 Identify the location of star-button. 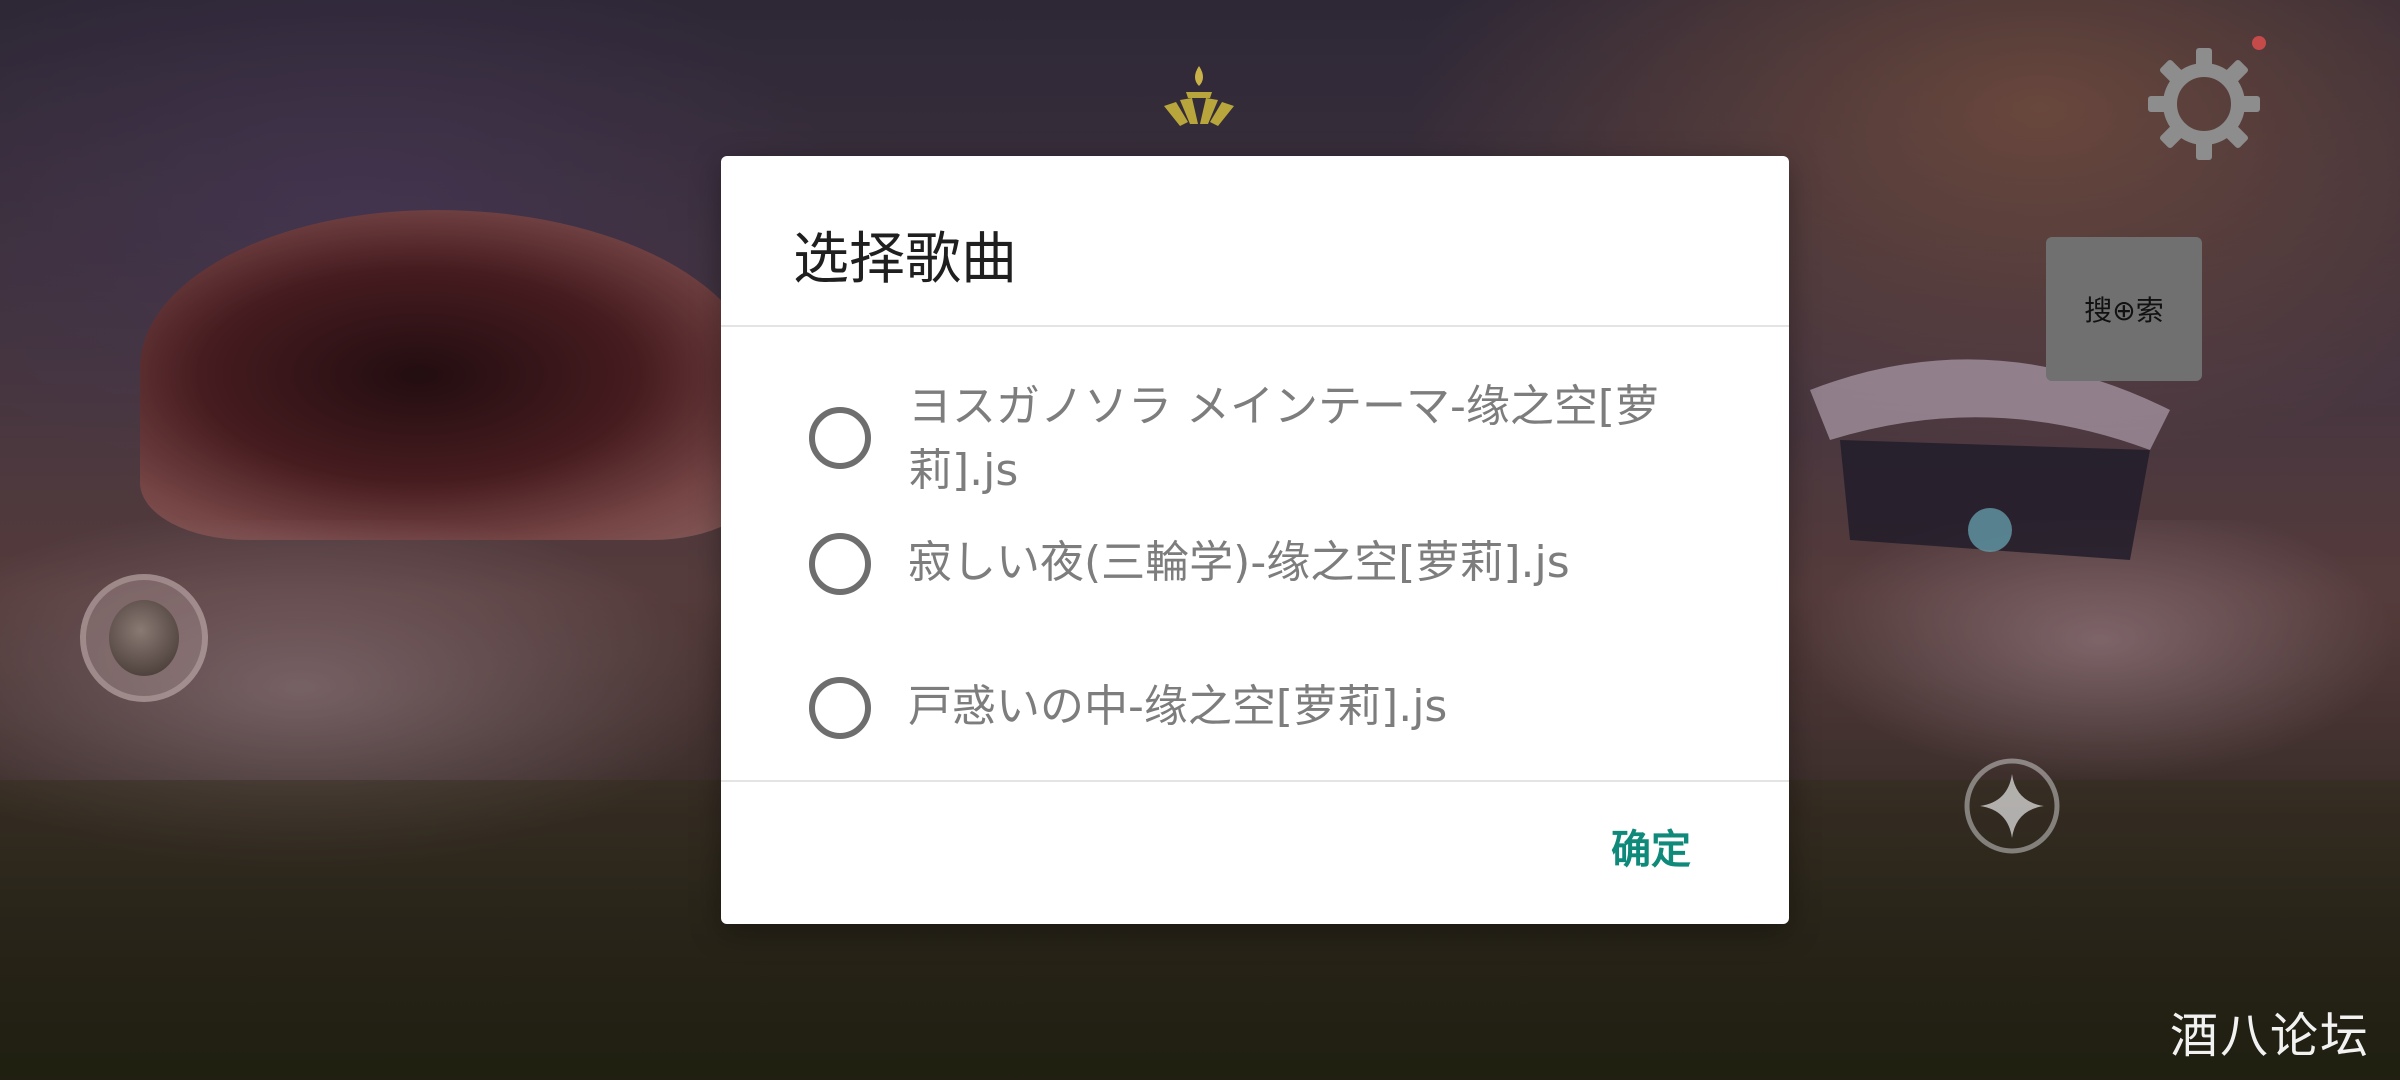
(2012, 806).